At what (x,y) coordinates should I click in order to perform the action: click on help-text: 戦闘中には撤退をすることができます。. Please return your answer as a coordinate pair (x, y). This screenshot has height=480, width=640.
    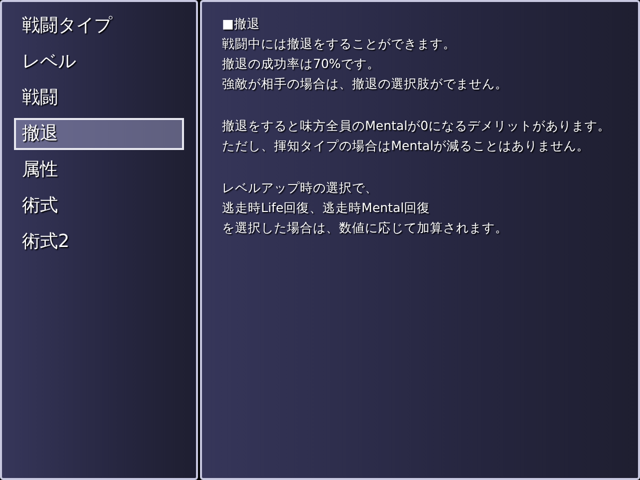
    Looking at the image, I should click on (339, 44).